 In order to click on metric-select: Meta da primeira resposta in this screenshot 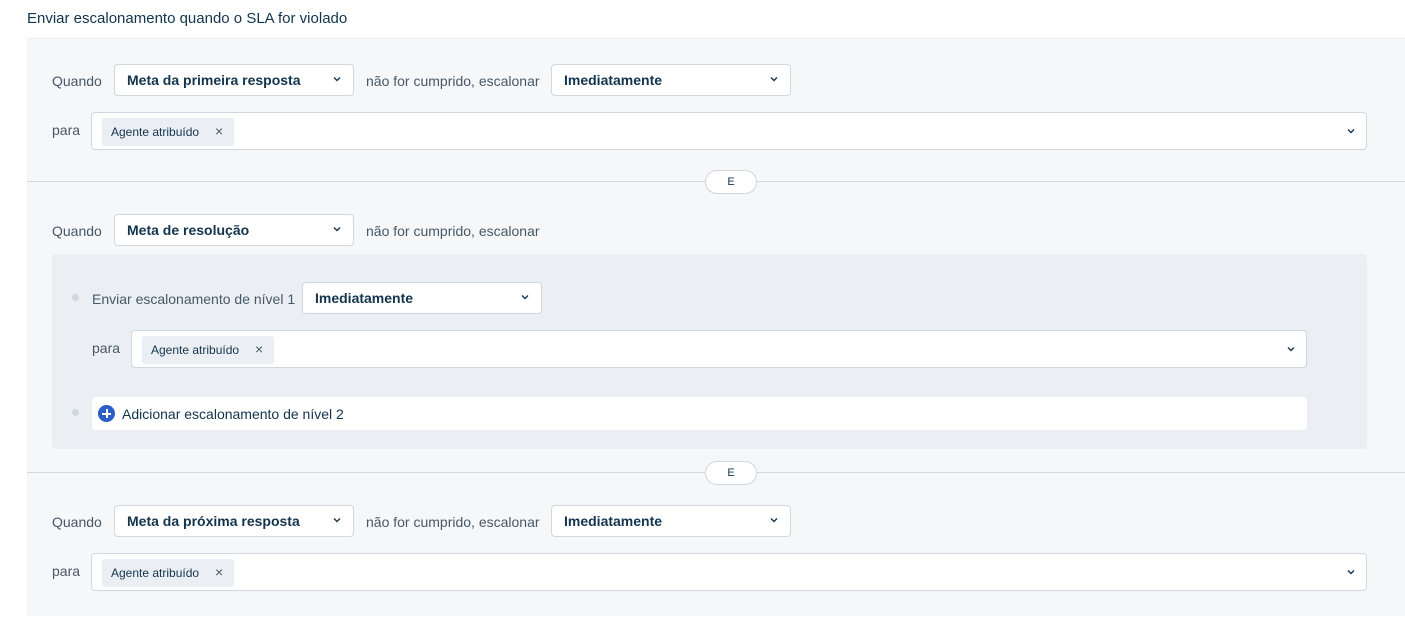, I will do `click(234, 80)`.